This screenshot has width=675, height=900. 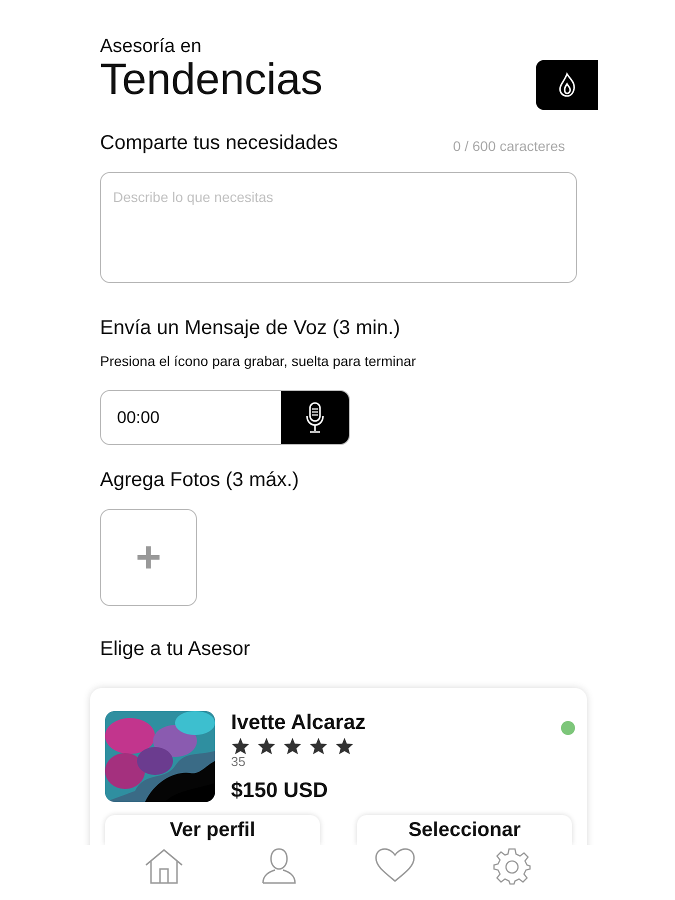 I want to click on section-label: Agrega Fotos (3 máx.), so click(x=200, y=480).